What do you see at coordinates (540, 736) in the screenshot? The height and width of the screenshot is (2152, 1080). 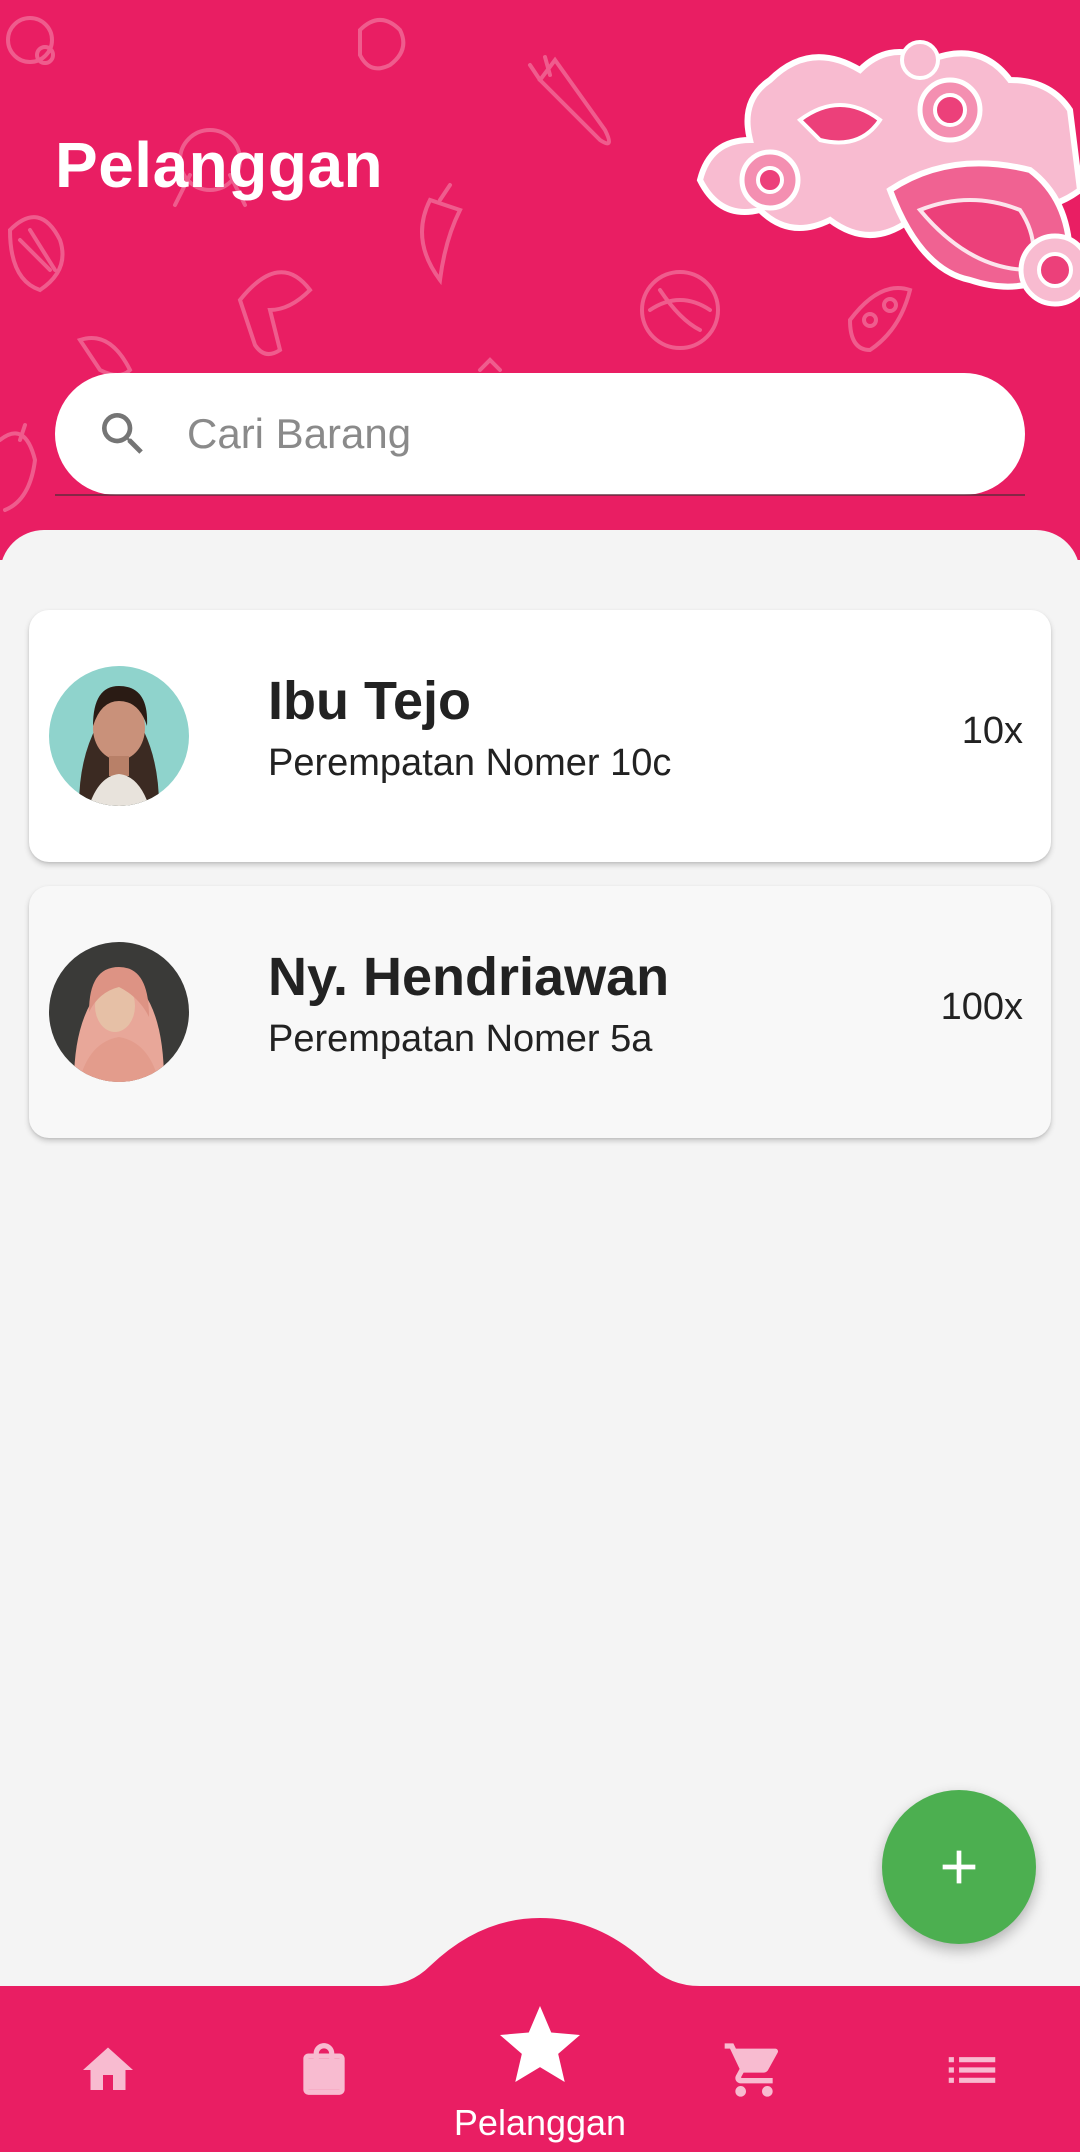 I see `customer-card: Ibu Tejo Perempatan Nomer 10c 10x` at bounding box center [540, 736].